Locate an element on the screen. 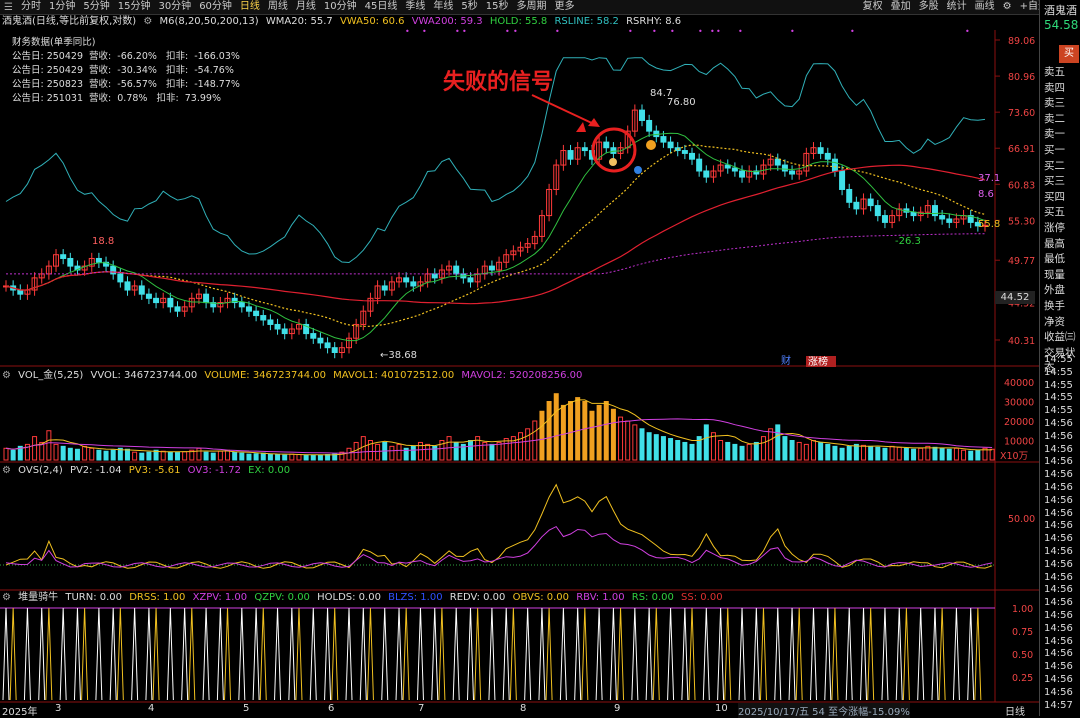 The image size is (1080, 718). high-label: 76.80 is located at coordinates (681, 102).